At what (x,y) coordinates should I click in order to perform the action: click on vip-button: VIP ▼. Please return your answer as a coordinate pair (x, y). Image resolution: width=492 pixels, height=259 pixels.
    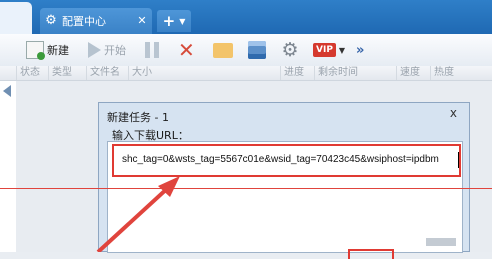
    Looking at the image, I should click on (329, 50).